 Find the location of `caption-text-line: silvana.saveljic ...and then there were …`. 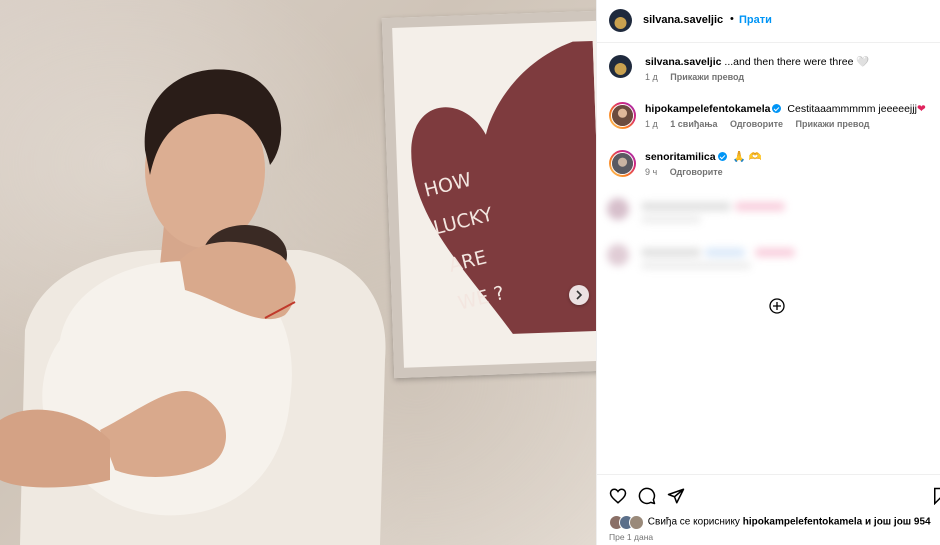

caption-text-line: silvana.saveljic ...and then there were … is located at coordinates (757, 62).